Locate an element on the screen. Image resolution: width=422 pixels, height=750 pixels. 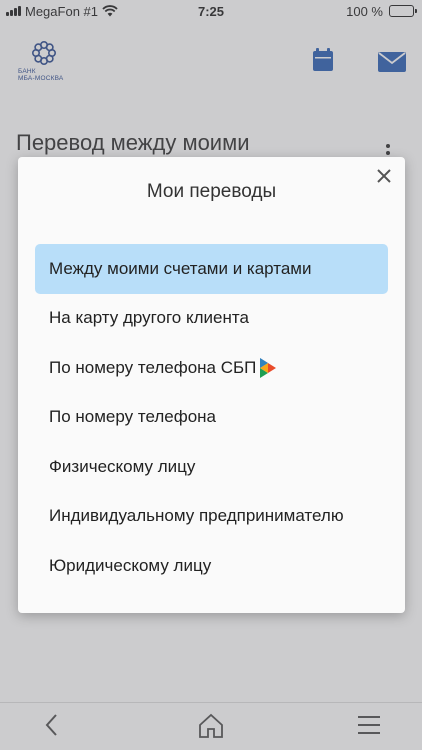
menu-item-label: По номеру телефона СБП is located at coordinates (153, 367).